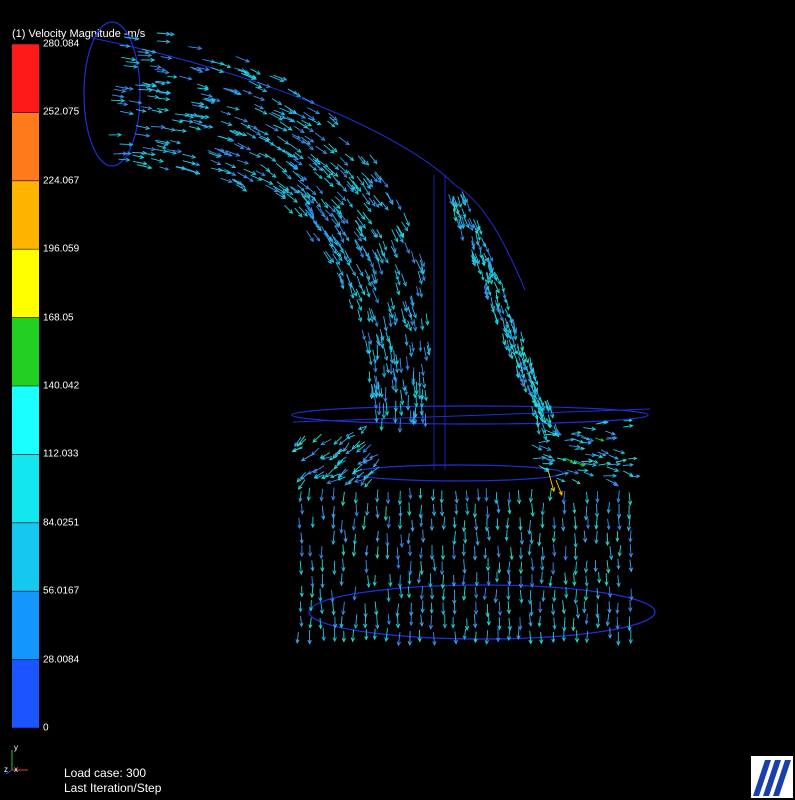 This screenshot has width=795, height=800. I want to click on cylinder-head-edge, so click(471, 415).